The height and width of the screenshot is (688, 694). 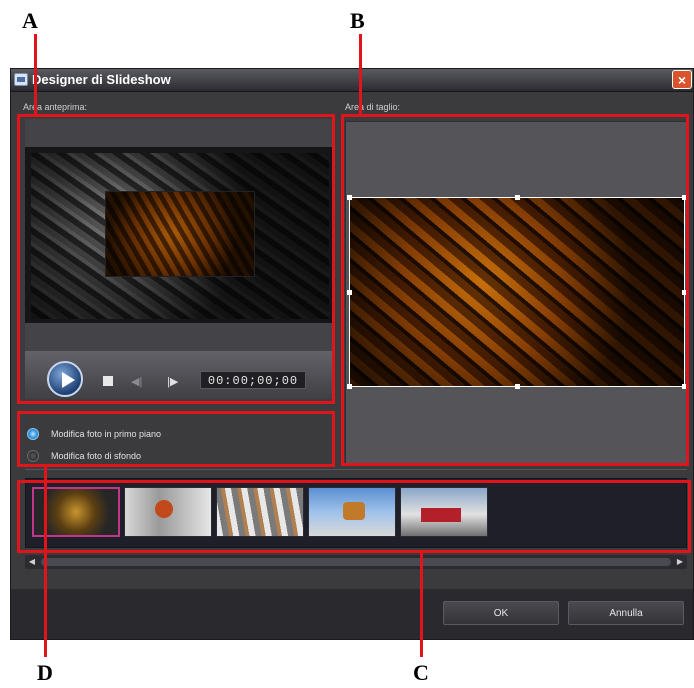 I want to click on separator, so click(x=356, y=469).